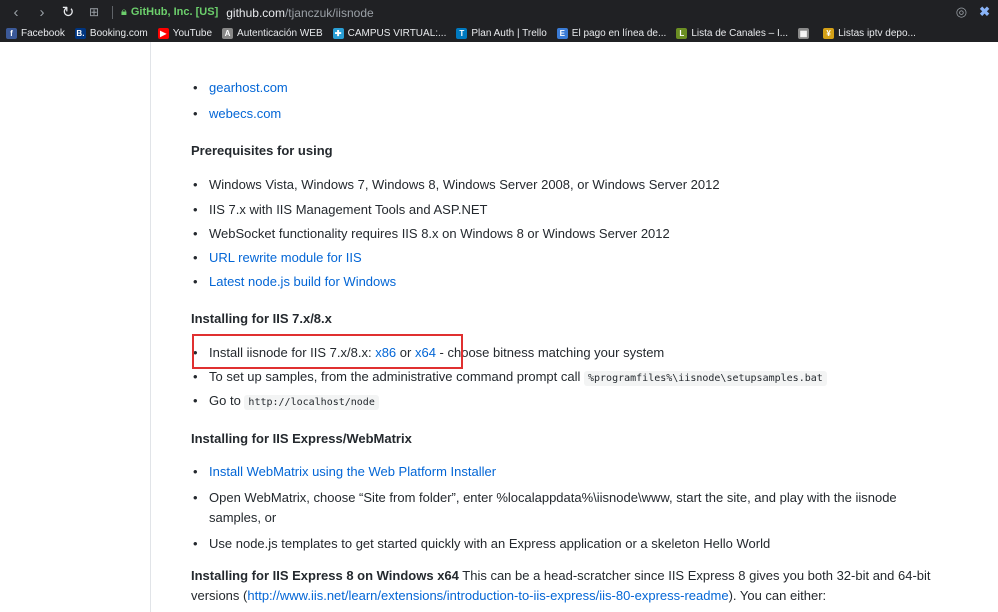  What do you see at coordinates (124, 12) in the screenshot?
I see `lock-icon: 🔒︎` at bounding box center [124, 12].